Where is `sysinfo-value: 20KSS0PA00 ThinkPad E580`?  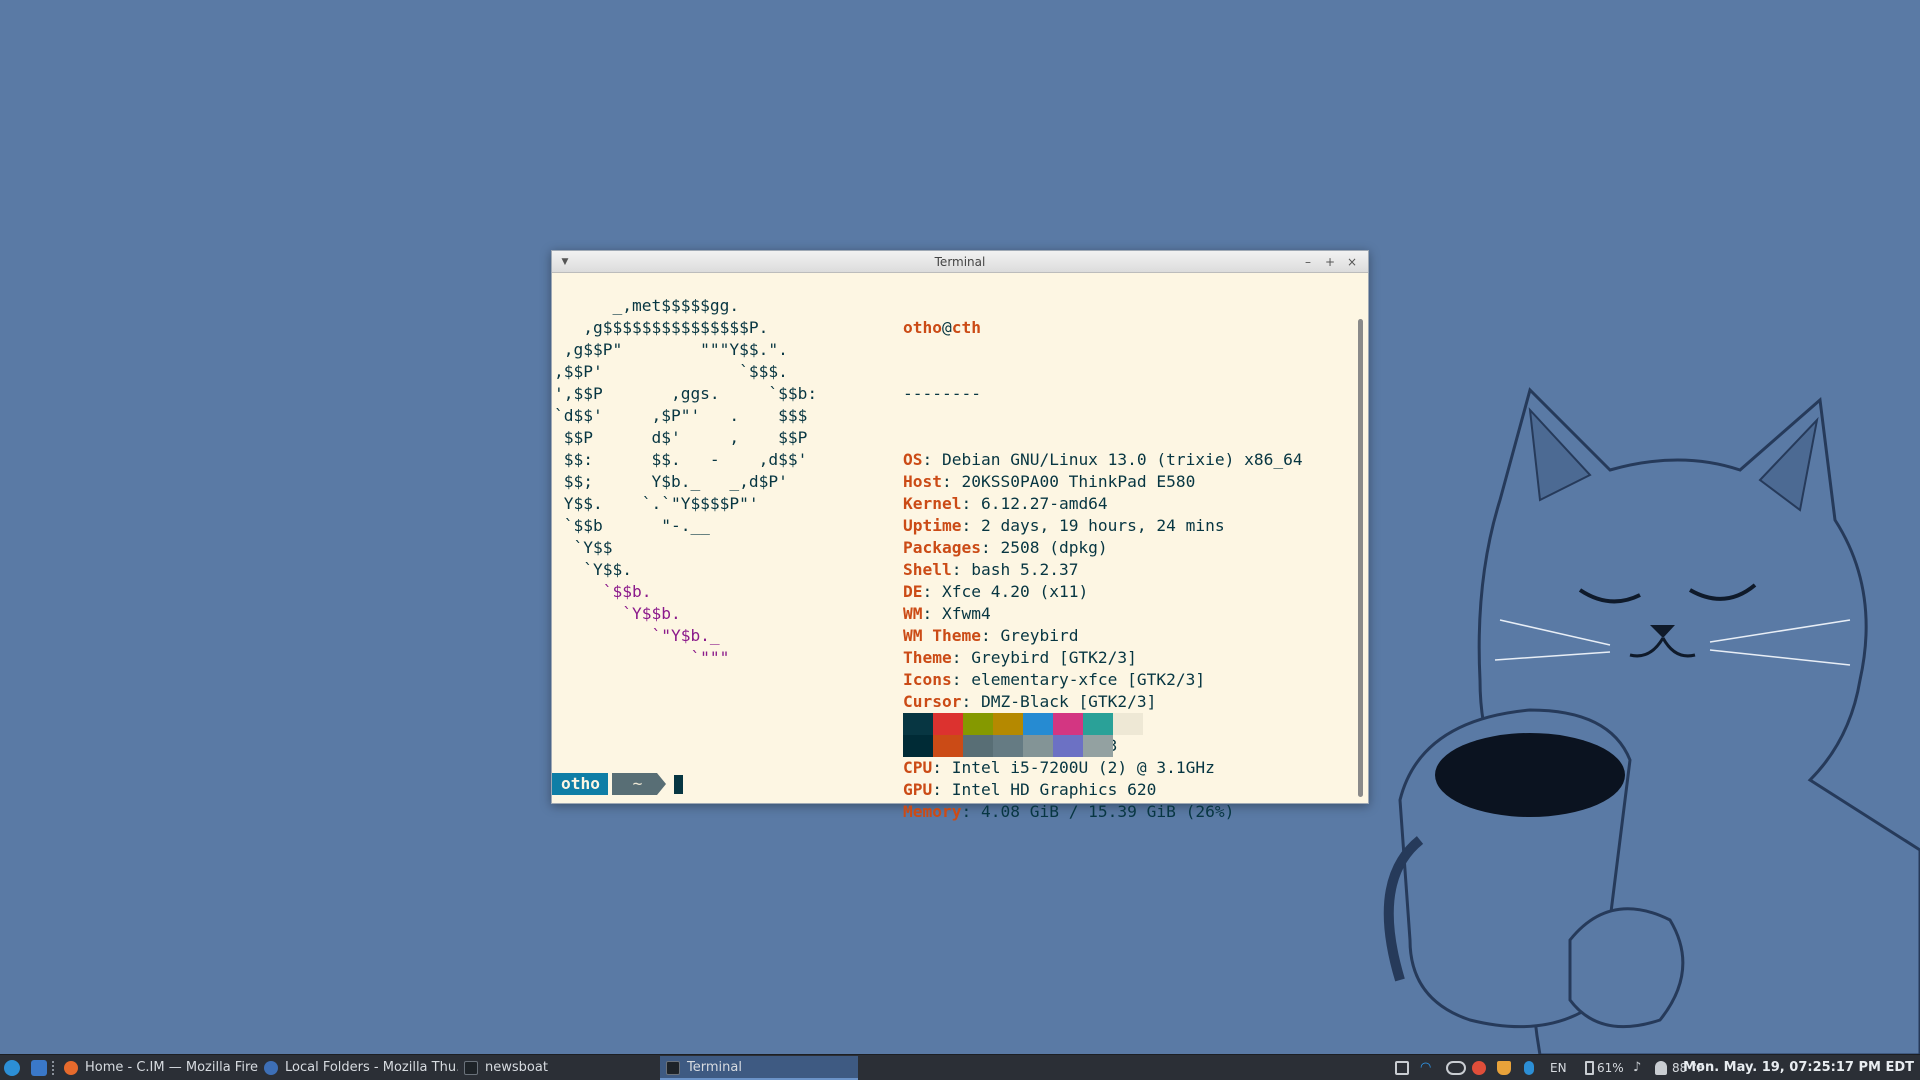 sysinfo-value: 20KSS0PA00 ThinkPad E580 is located at coordinates (1078, 481).